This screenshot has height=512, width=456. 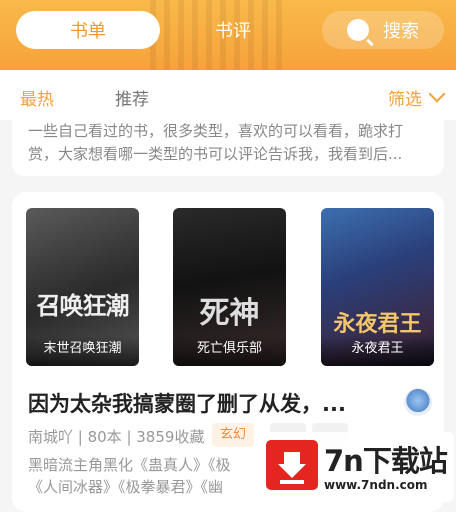 I want to click on cover-label: 永夜君王, so click(x=377, y=351).